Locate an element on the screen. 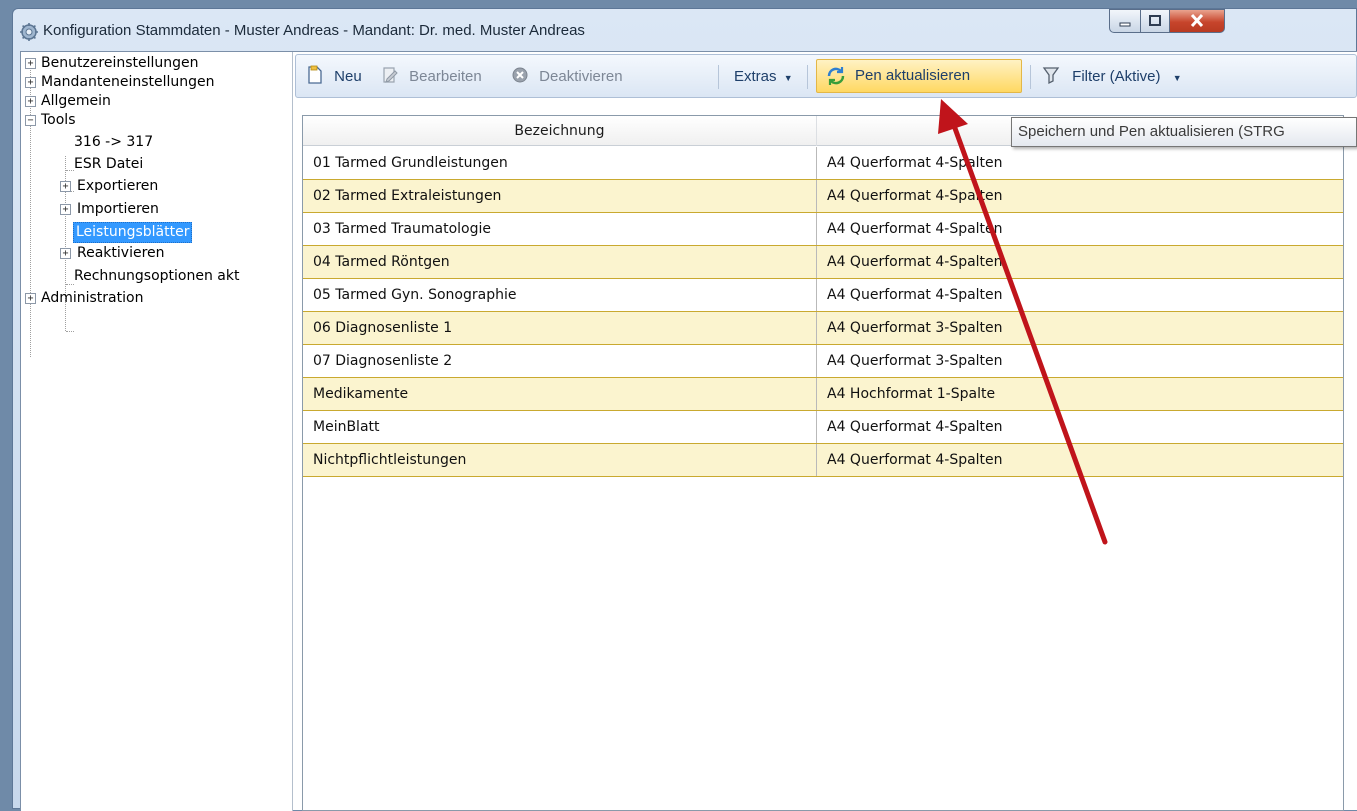 Image resolution: width=1357 pixels, height=811 pixels. cell-bezeichnung: MeinBlatt is located at coordinates (560, 427).